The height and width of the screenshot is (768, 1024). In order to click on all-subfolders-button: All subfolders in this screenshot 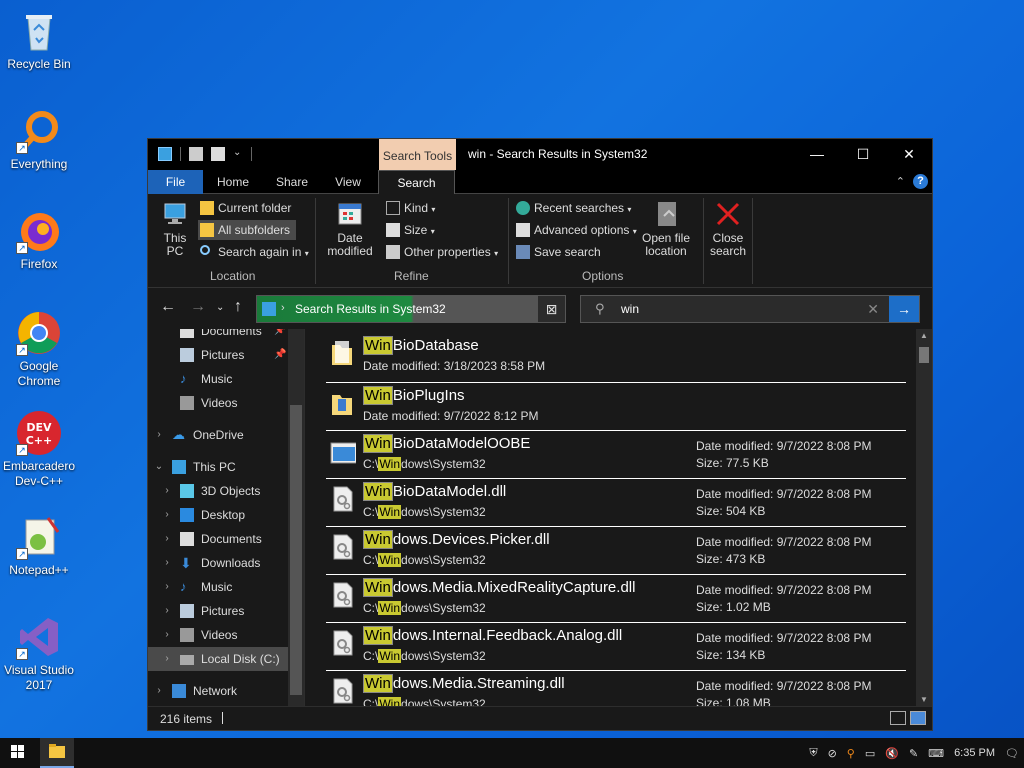, I will do `click(247, 230)`.